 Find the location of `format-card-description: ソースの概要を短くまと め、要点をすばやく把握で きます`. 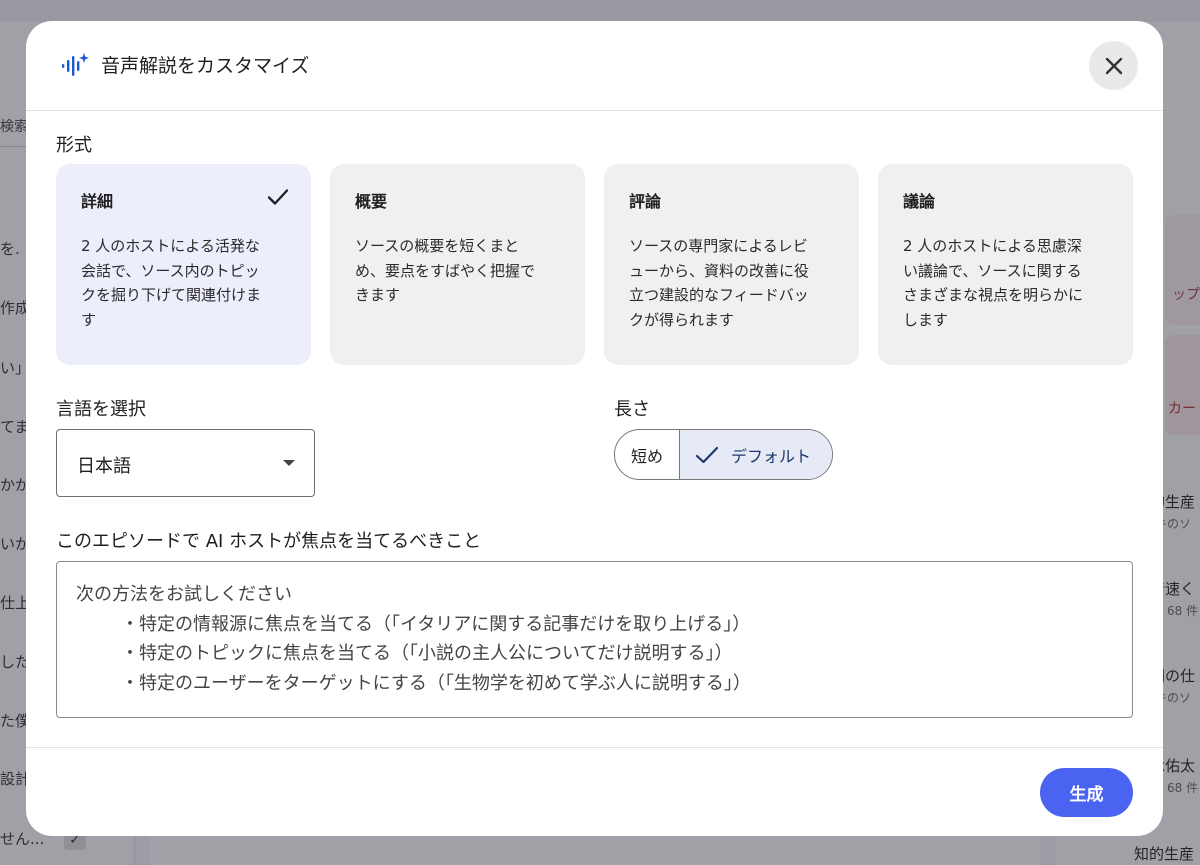

format-card-description: ソースの概要を短くまと め、要点をすばやく把握で きます is located at coordinates (457, 271).